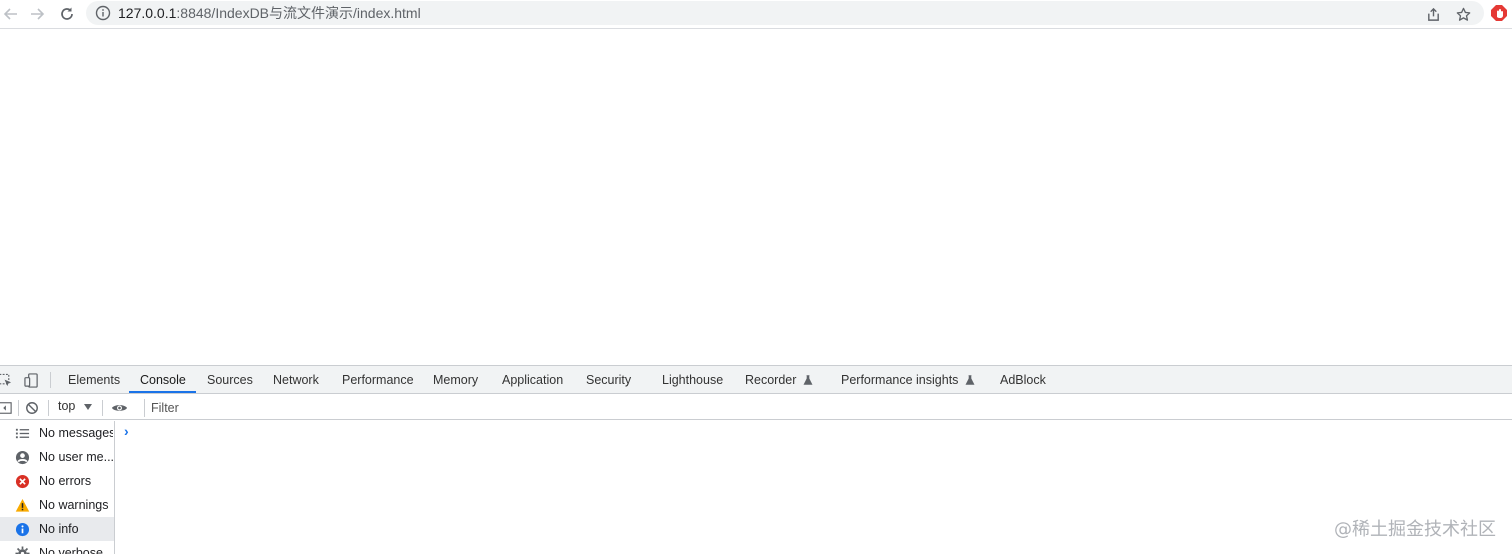 This screenshot has width=1512, height=554. I want to click on tab-console: Console, so click(163, 380).